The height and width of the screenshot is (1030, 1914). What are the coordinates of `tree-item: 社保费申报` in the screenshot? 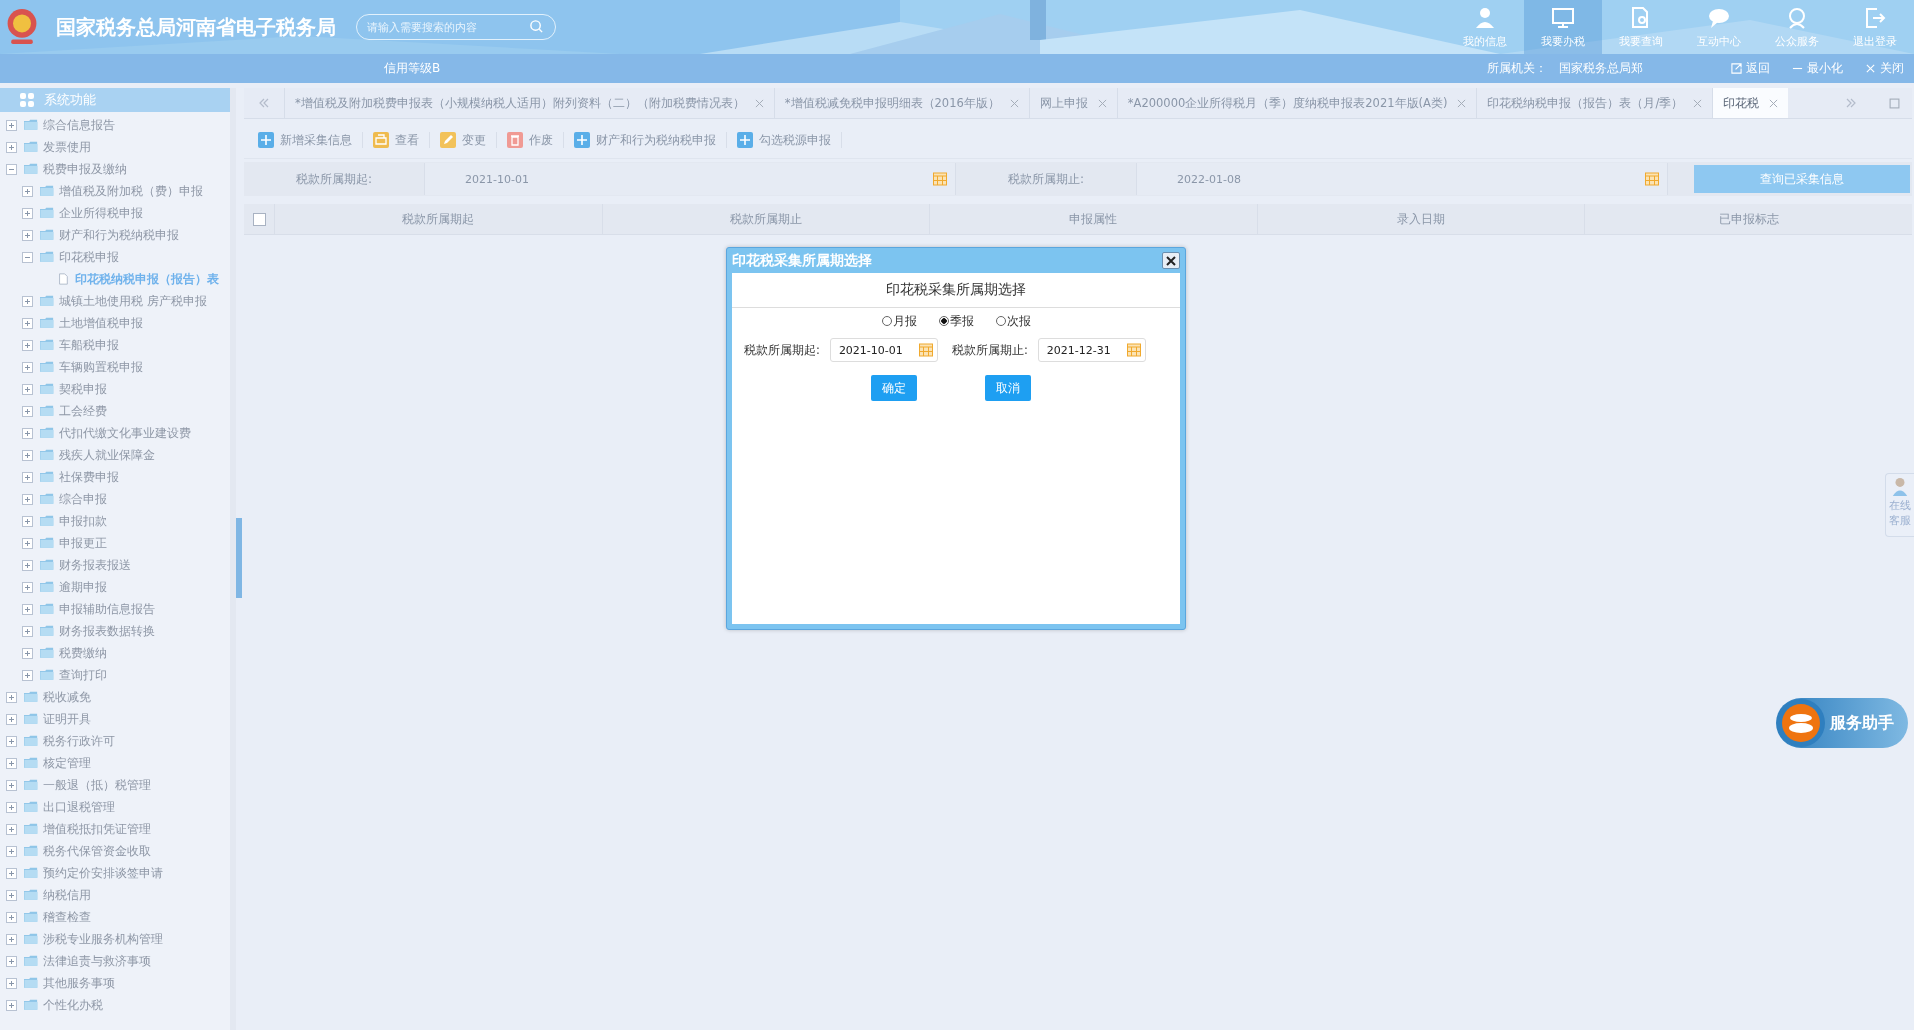 It's located at (89, 477).